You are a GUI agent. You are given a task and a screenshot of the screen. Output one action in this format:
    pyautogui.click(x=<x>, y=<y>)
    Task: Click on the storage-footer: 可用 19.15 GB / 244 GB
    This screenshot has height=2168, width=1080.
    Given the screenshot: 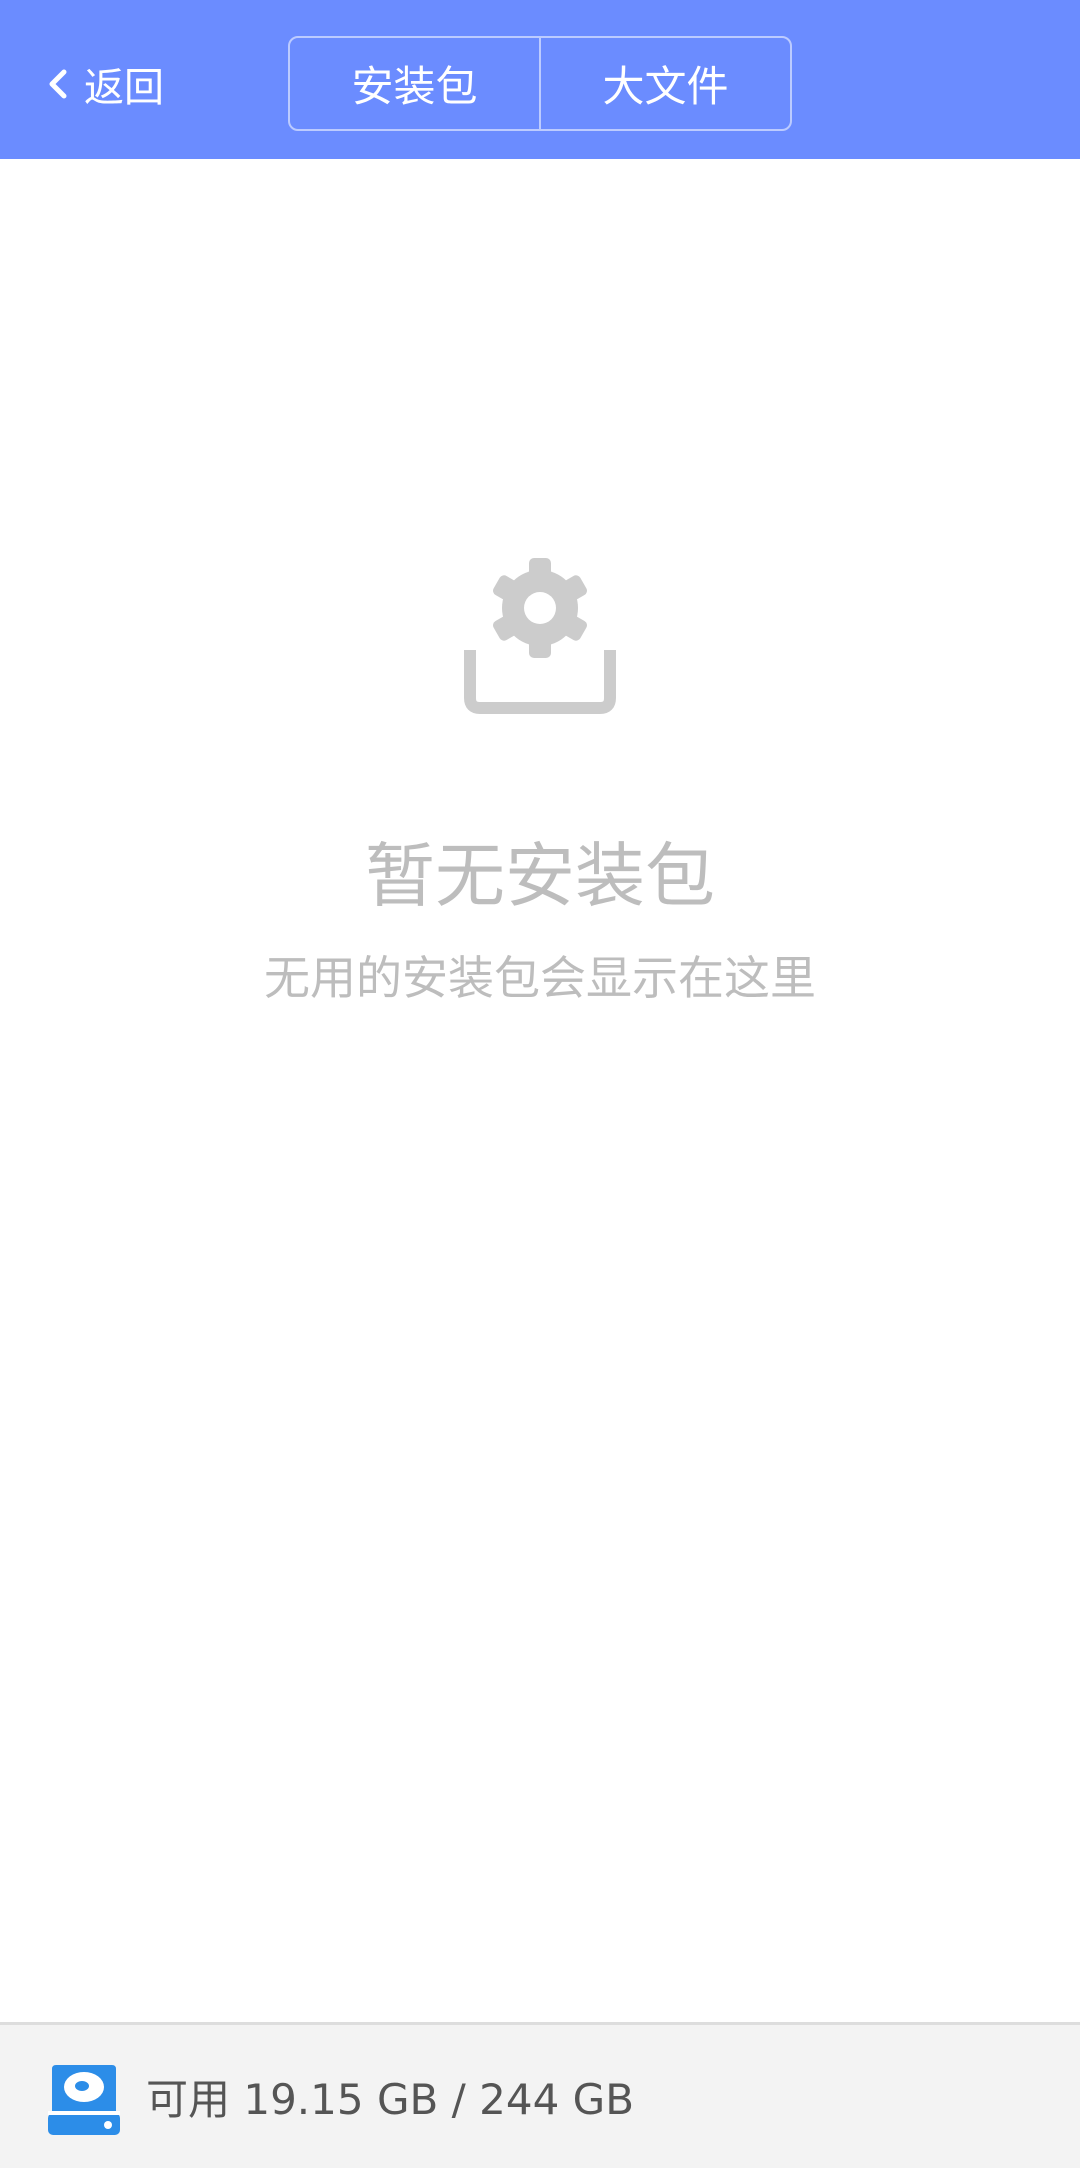 What is the action you would take?
    pyautogui.click(x=540, y=2095)
    